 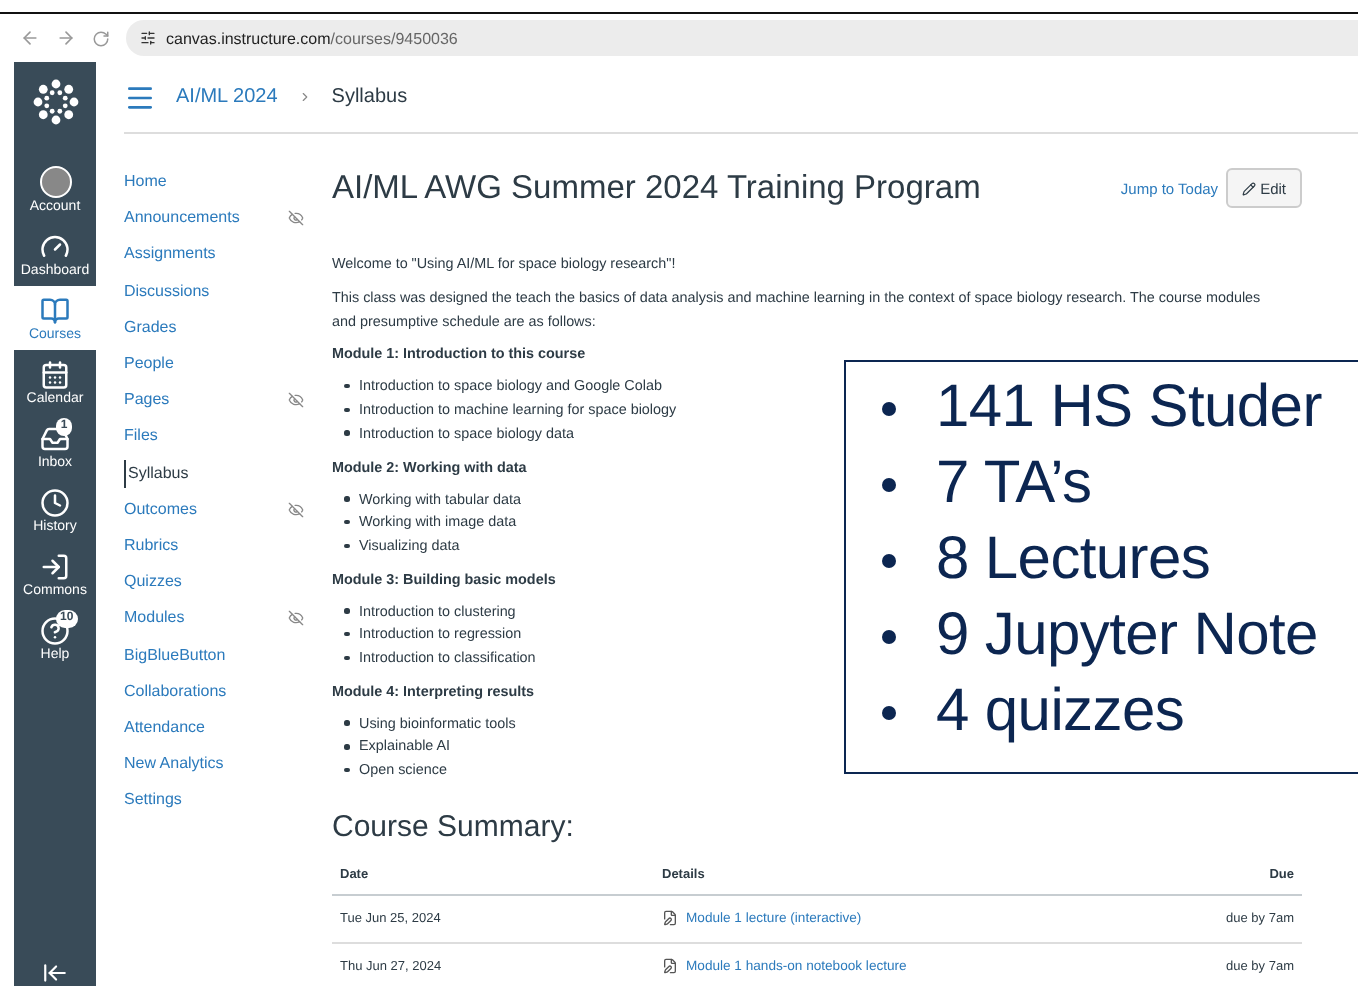 I want to click on clock-icon, so click(x=55, y=502).